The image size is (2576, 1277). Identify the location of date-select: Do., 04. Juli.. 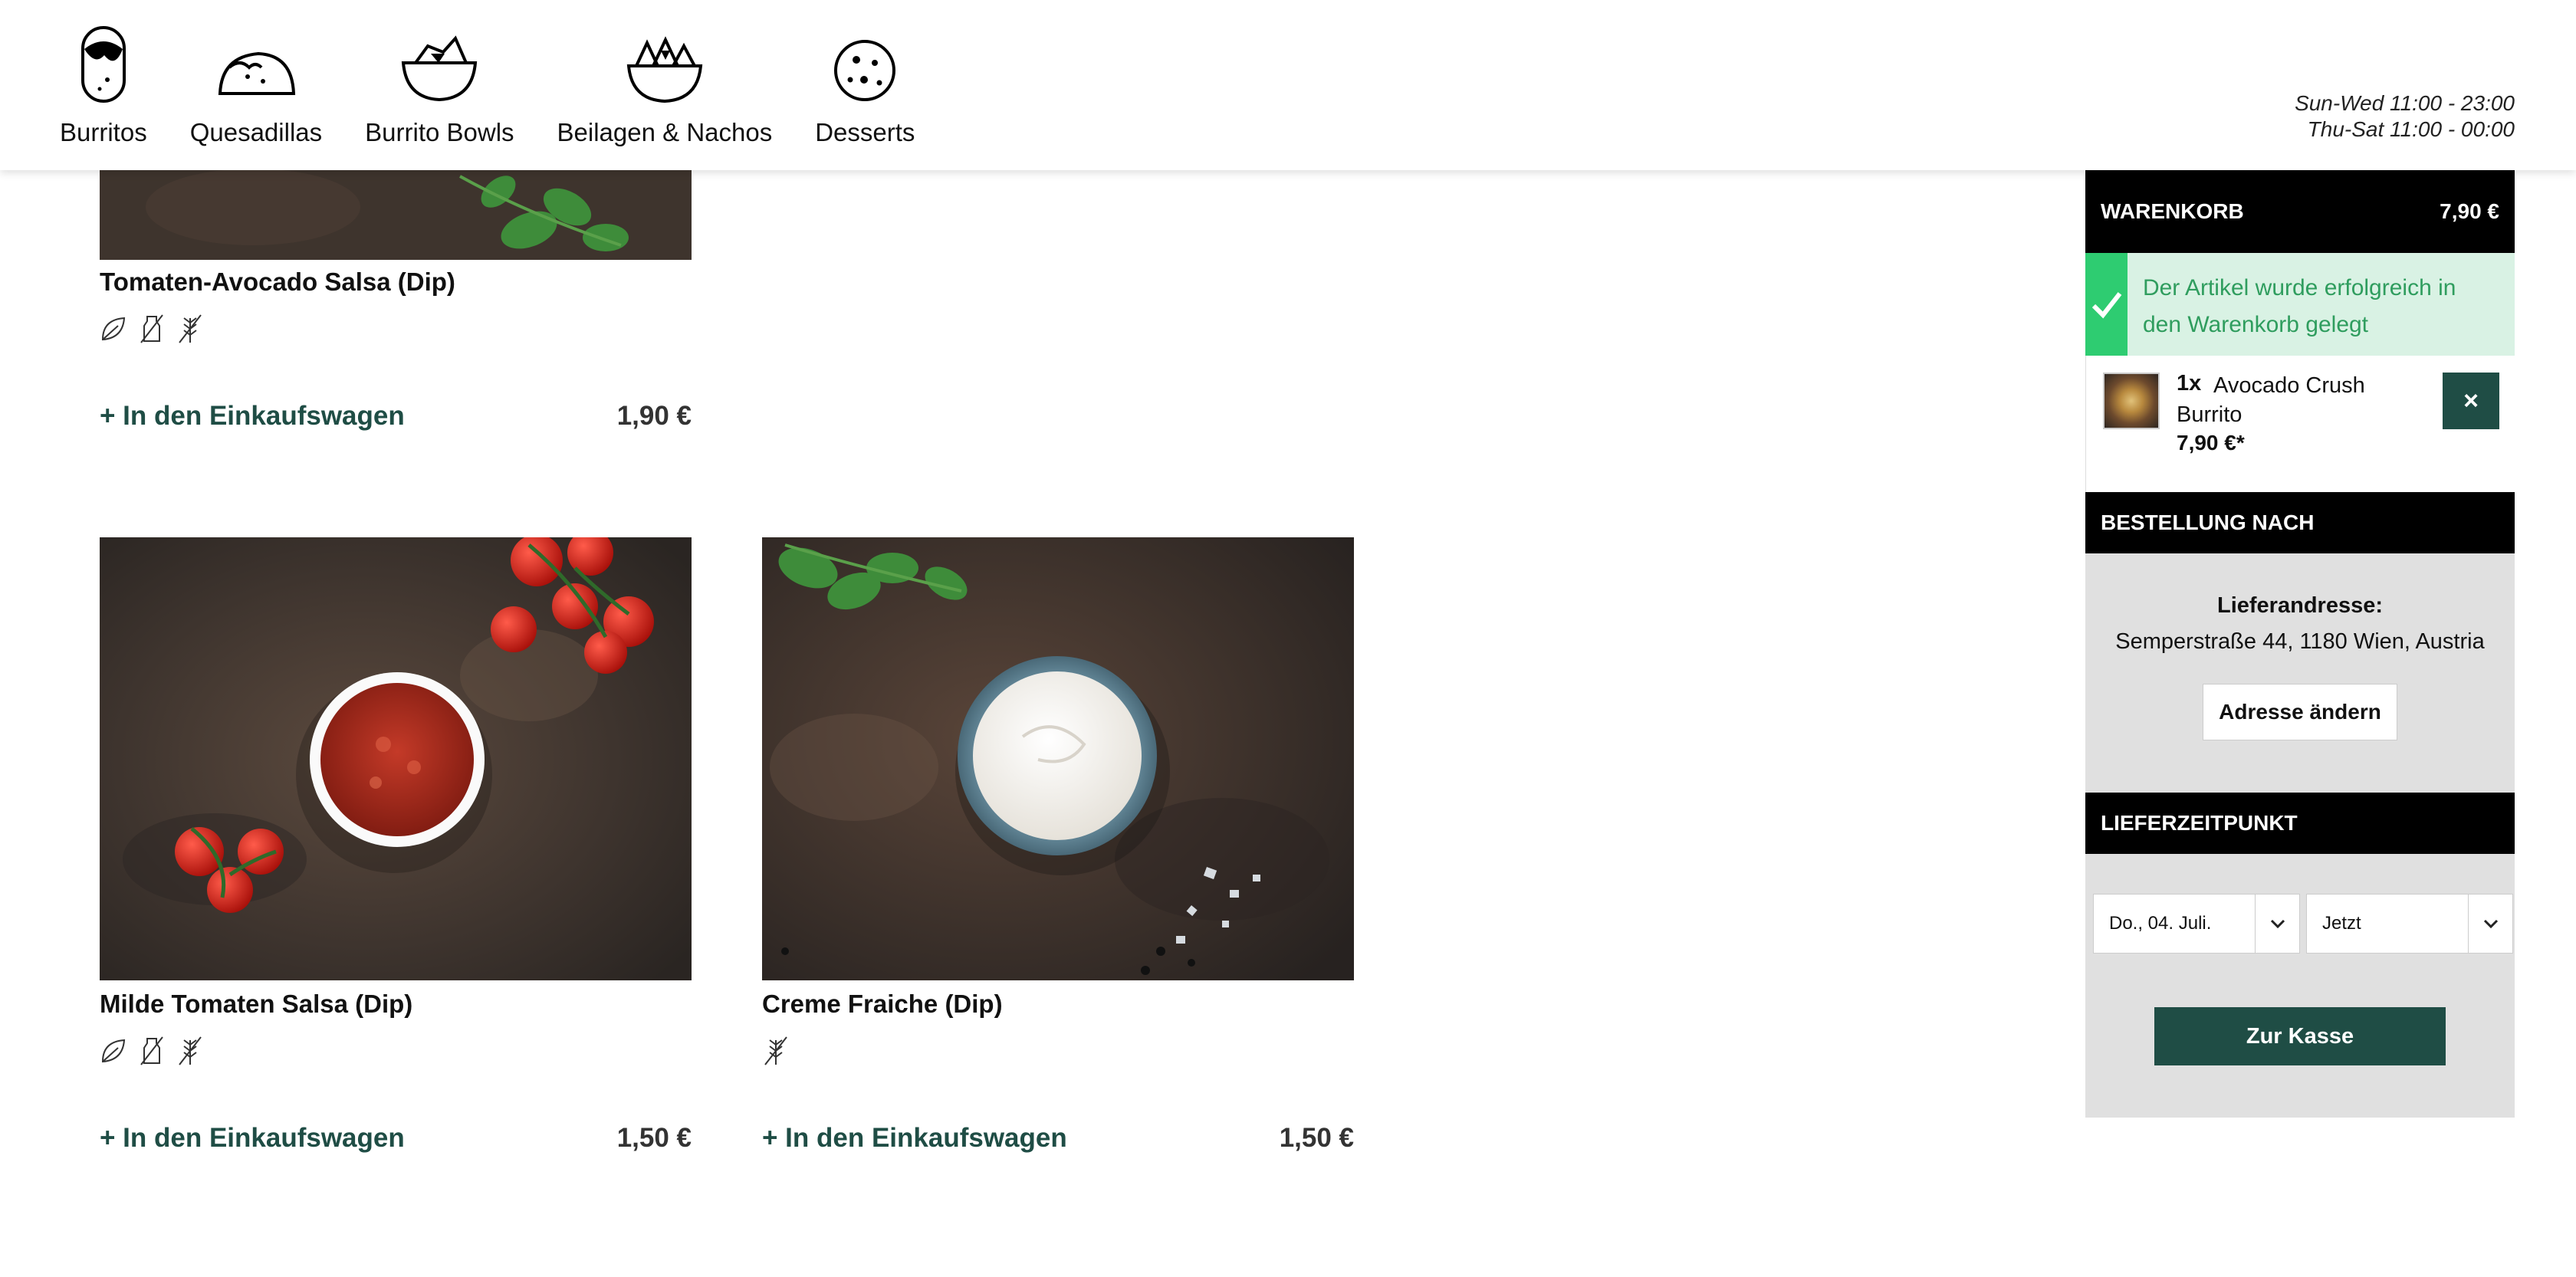
(2196, 924).